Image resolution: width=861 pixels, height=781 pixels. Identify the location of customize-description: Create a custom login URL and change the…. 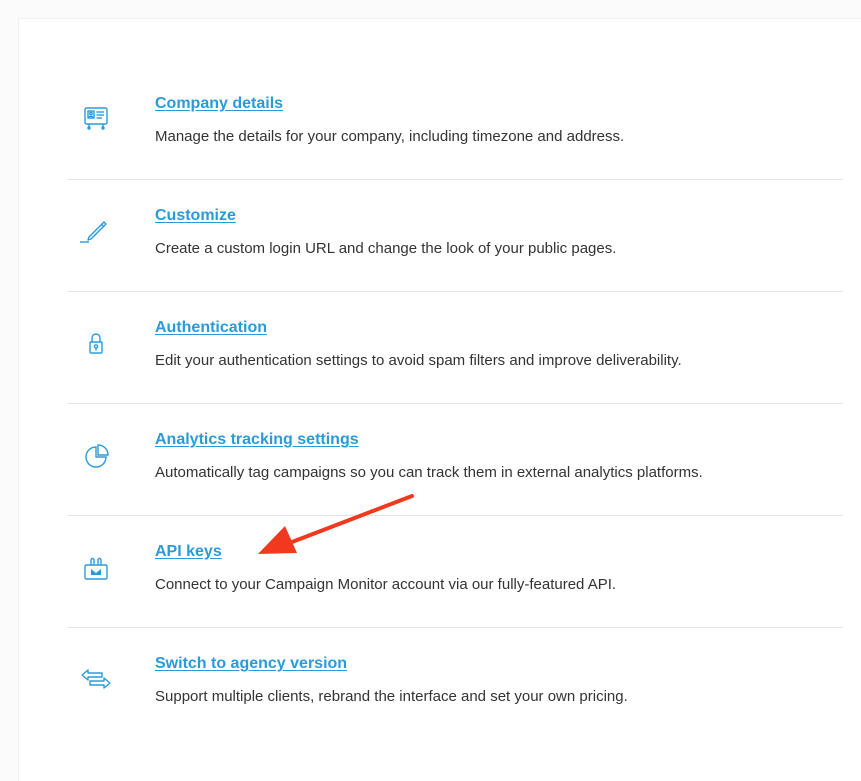
(386, 248).